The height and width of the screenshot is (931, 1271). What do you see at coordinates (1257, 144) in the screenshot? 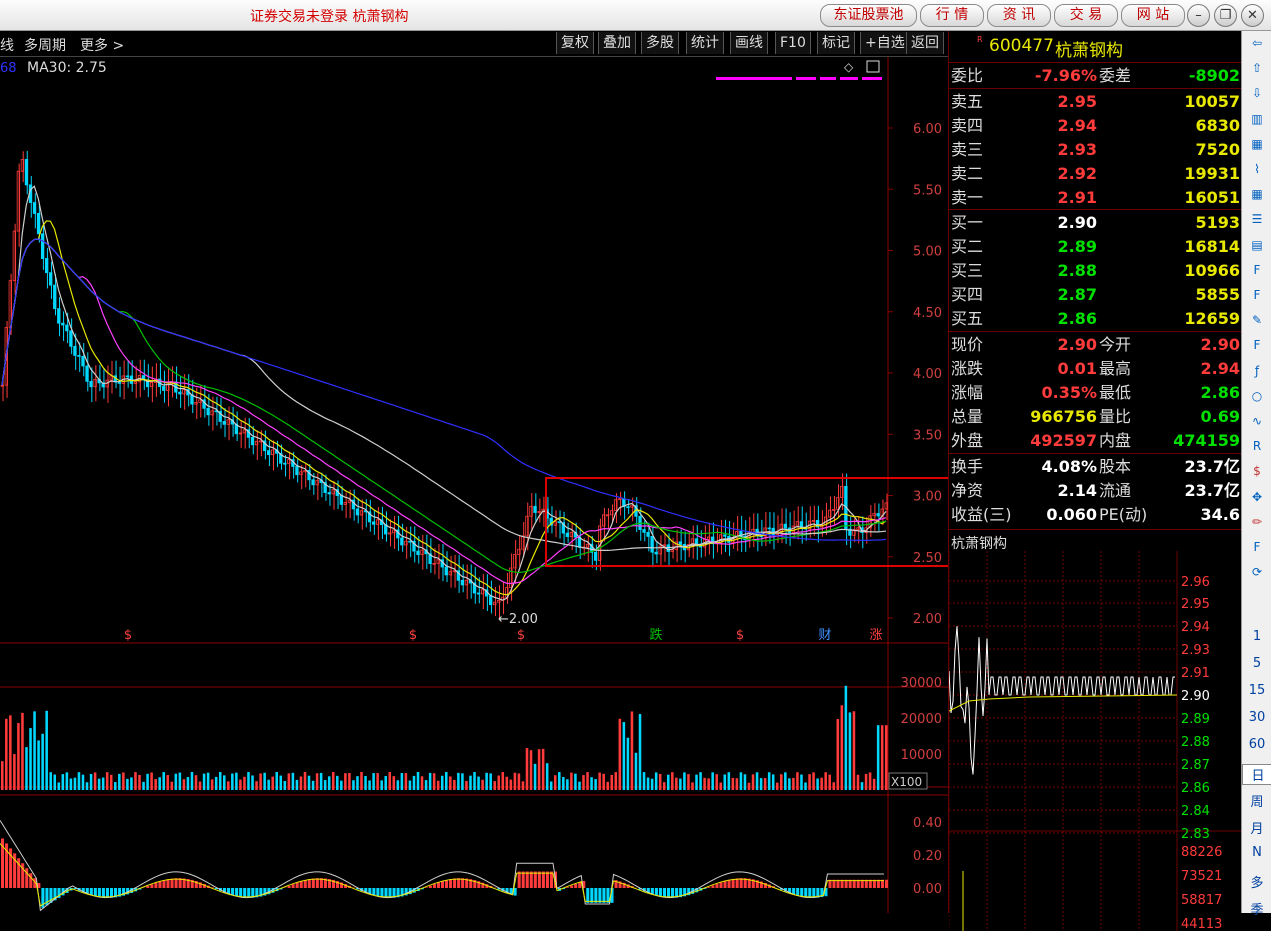
I see `table-icon: ▦` at bounding box center [1257, 144].